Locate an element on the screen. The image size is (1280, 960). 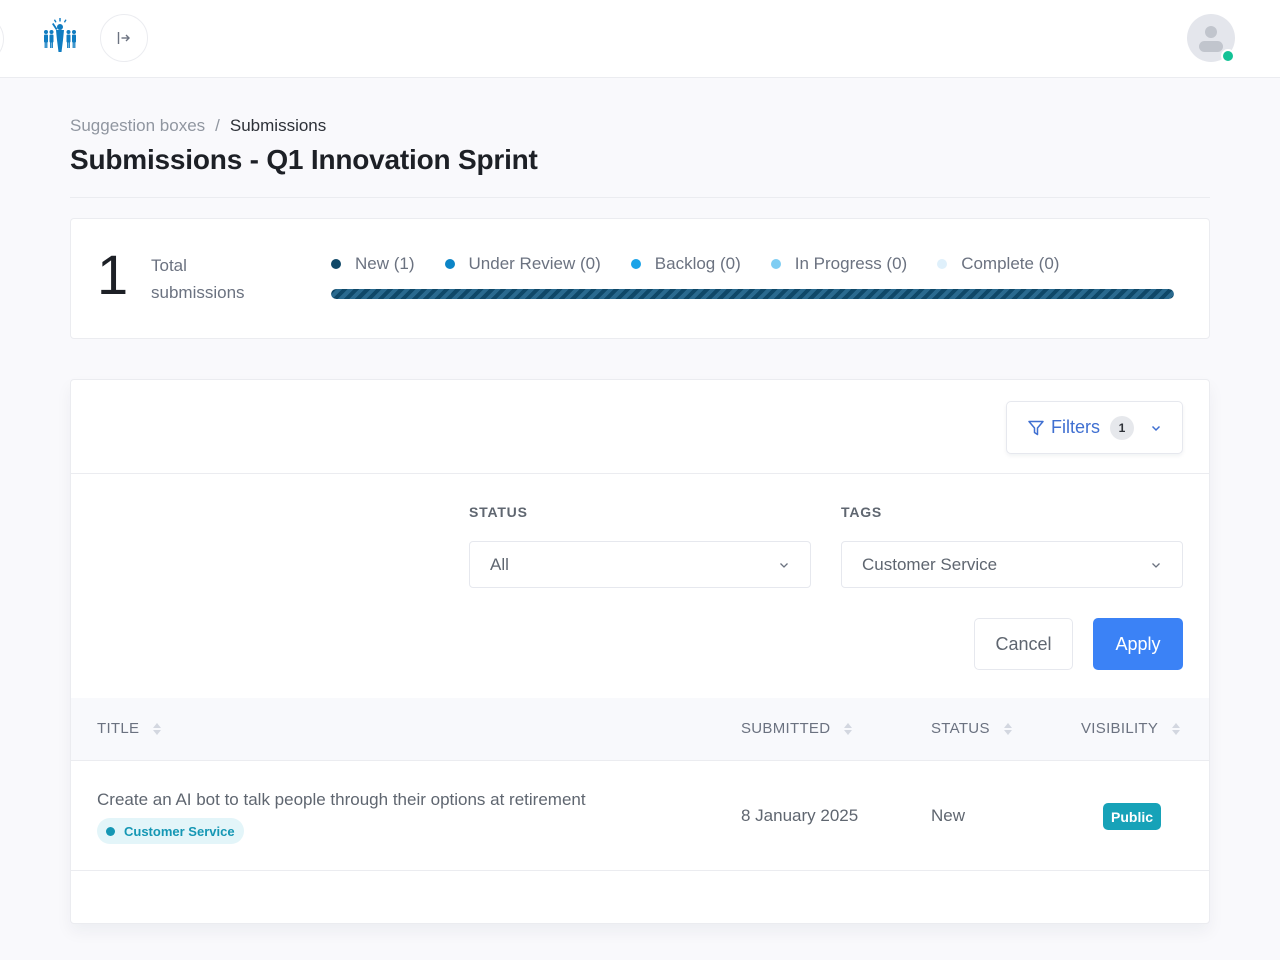
submitted-date: 8 January 2025 is located at coordinates (800, 815).